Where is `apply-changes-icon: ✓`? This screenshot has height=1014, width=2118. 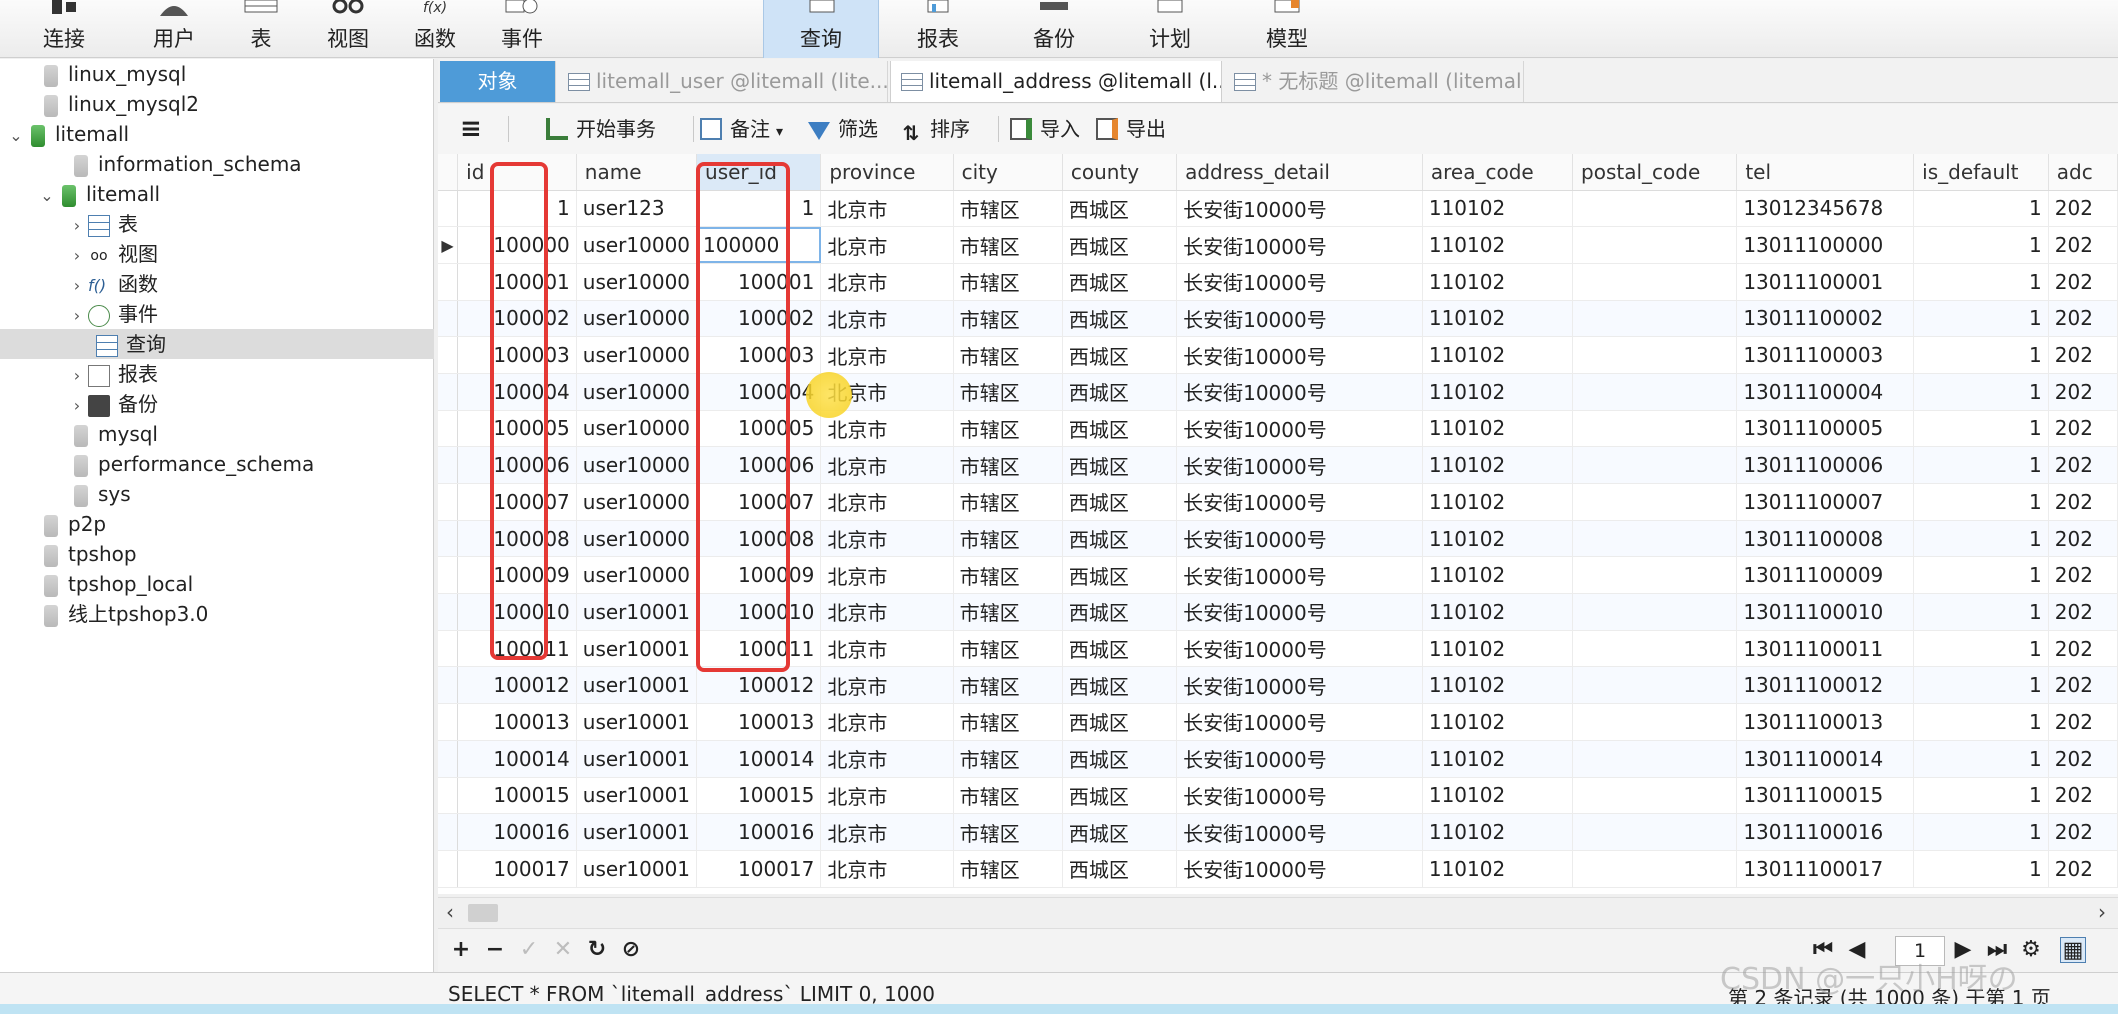
apply-changes-icon: ✓ is located at coordinates (529, 950).